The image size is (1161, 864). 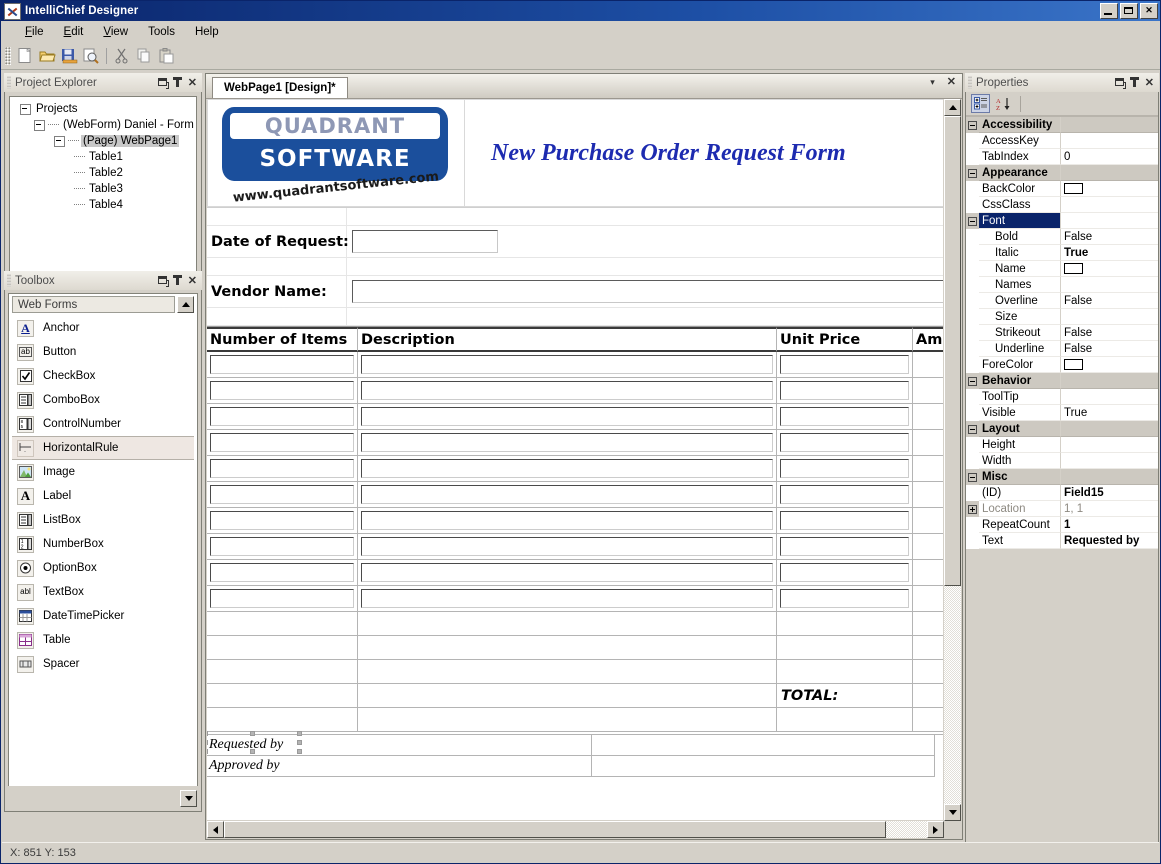 I want to click on panel-grip, so click(x=9, y=280).